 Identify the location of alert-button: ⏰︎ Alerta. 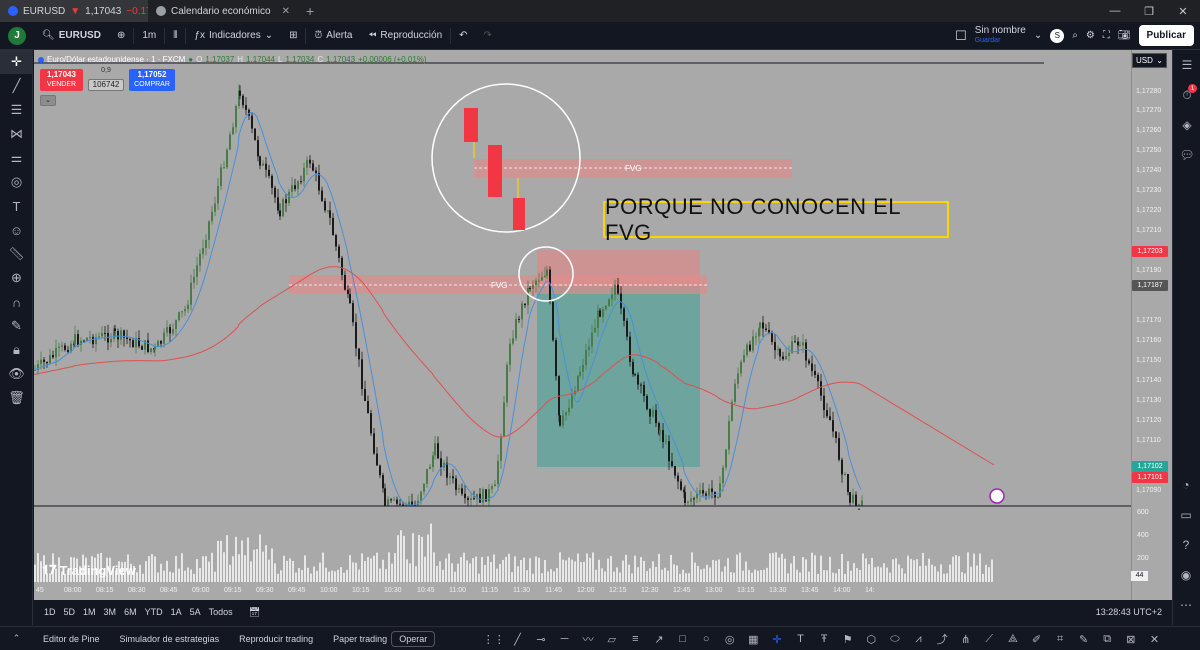
(333, 36).